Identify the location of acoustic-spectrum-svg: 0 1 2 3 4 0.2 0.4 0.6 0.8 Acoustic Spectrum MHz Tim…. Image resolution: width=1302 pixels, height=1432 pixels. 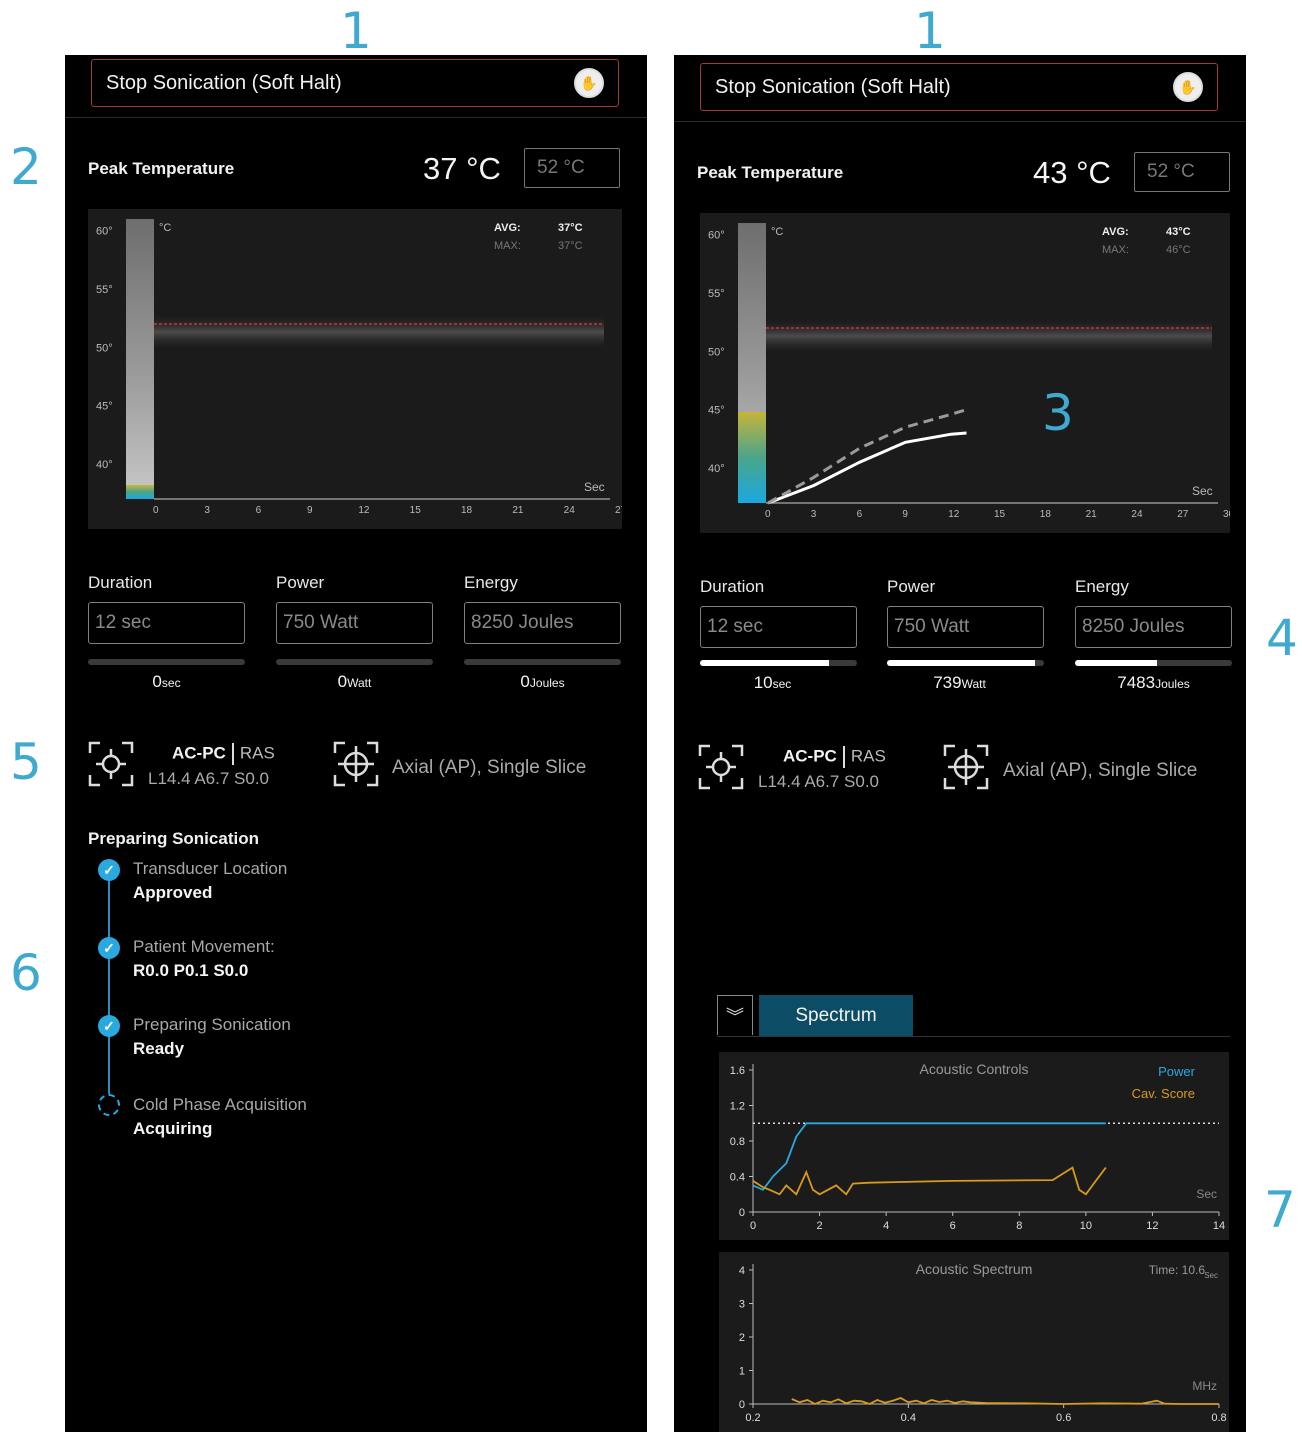
(983, 1342).